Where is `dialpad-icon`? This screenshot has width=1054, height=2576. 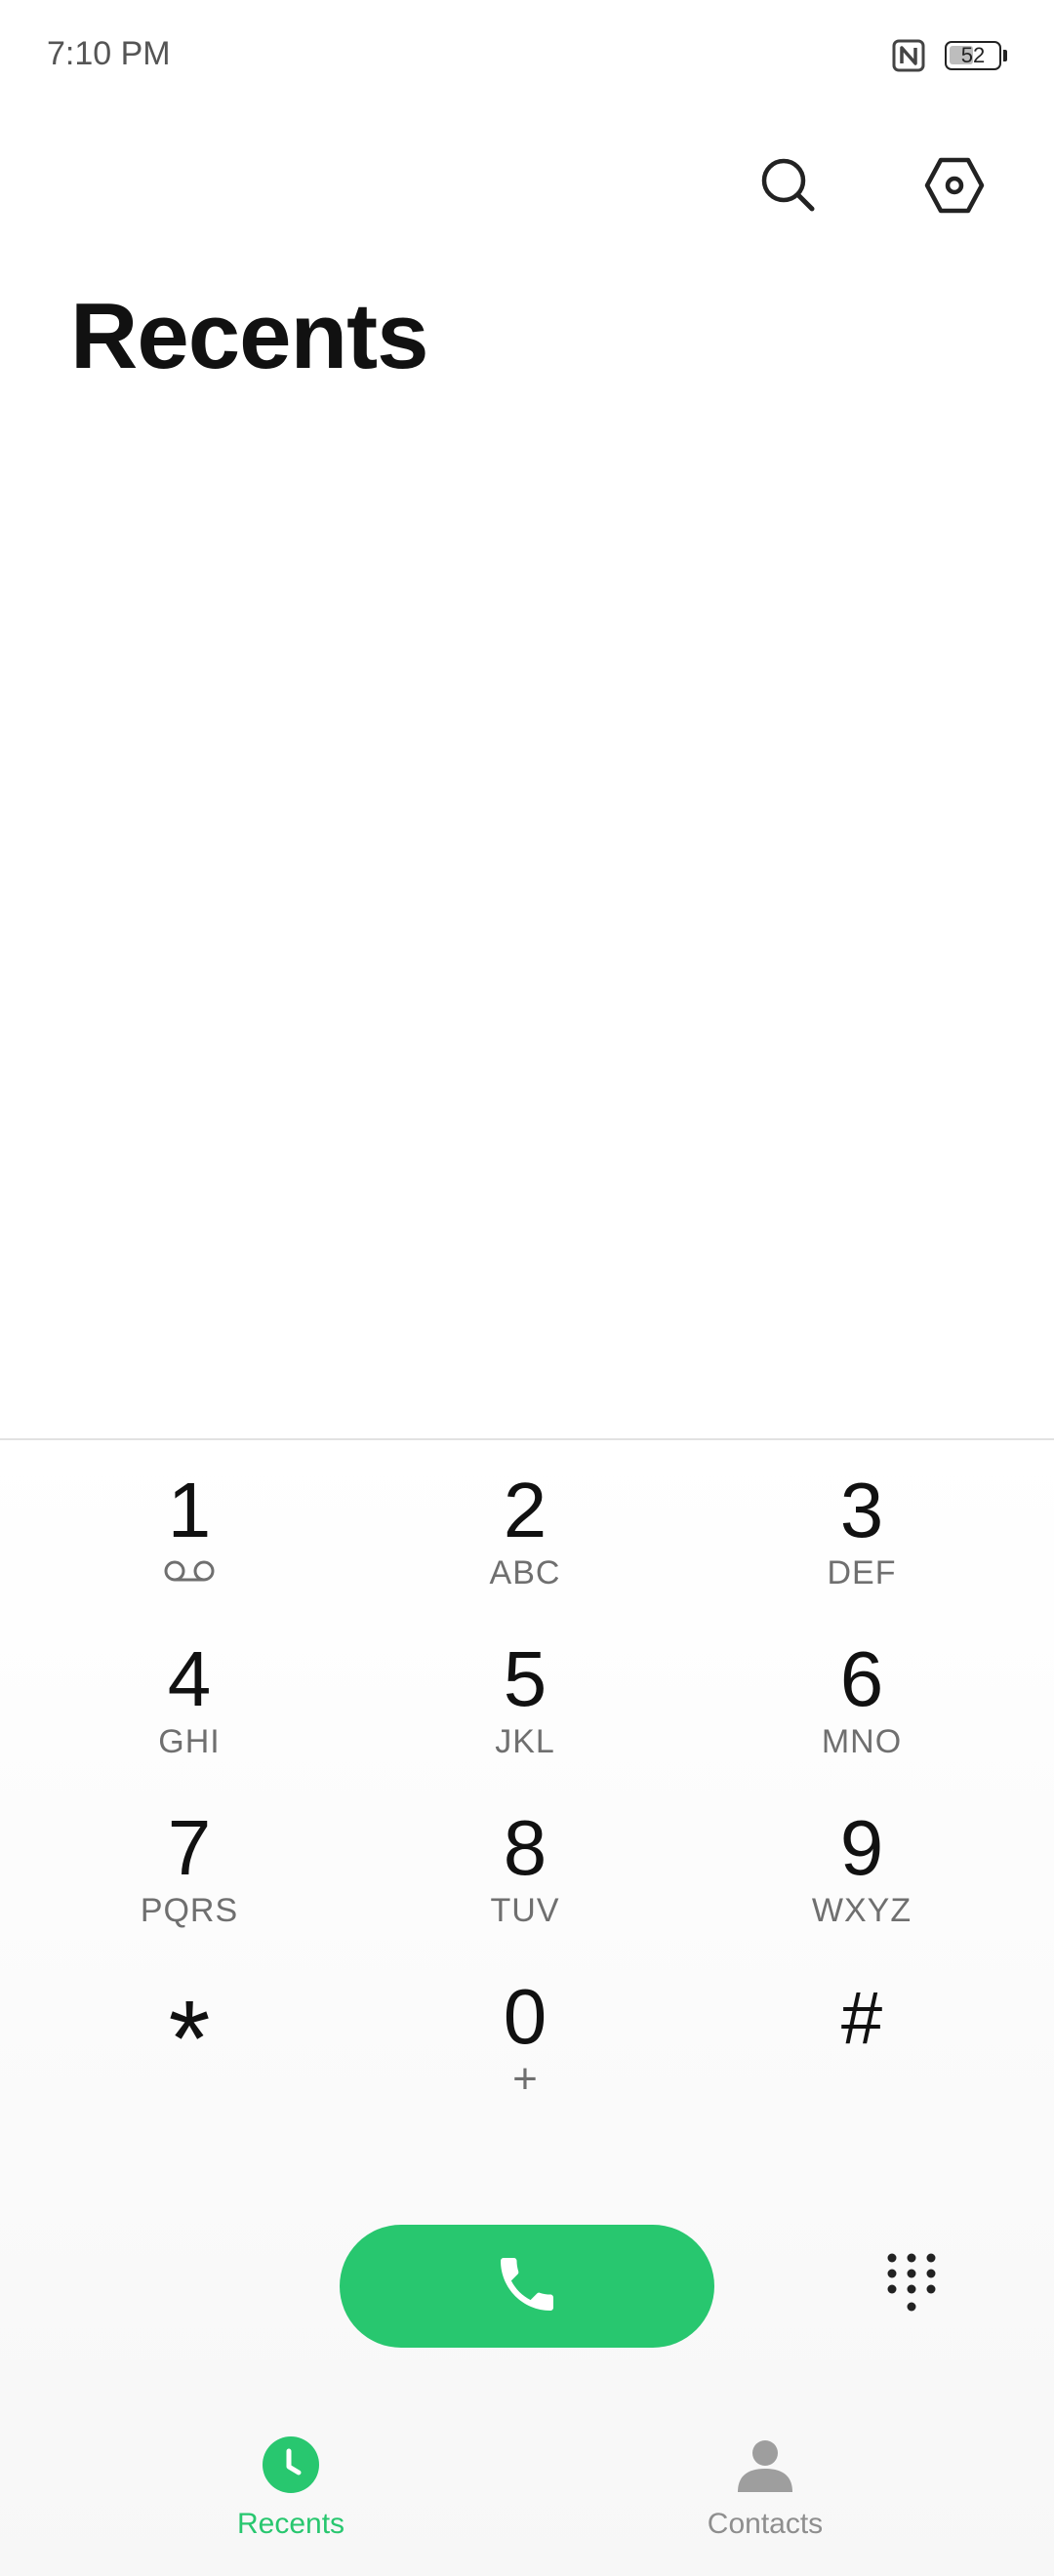
dialpad-icon is located at coordinates (912, 2287).